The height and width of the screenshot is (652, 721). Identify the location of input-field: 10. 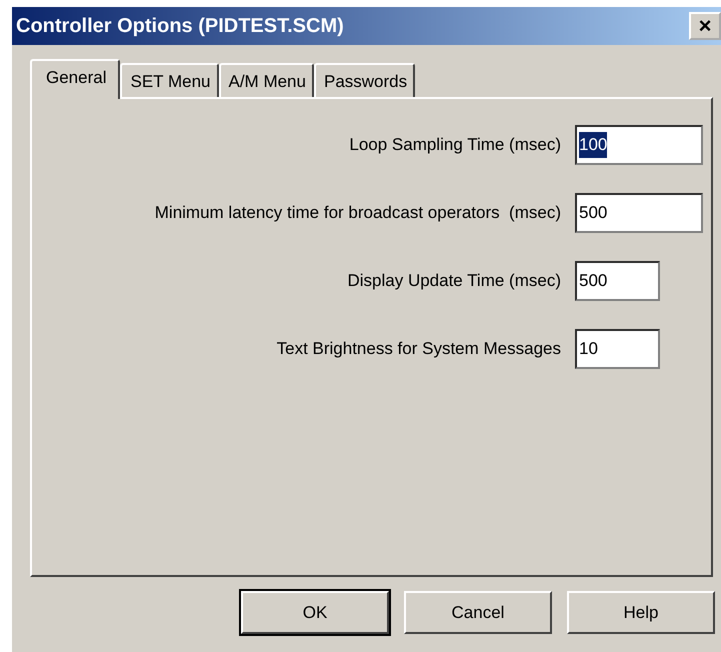
(617, 349).